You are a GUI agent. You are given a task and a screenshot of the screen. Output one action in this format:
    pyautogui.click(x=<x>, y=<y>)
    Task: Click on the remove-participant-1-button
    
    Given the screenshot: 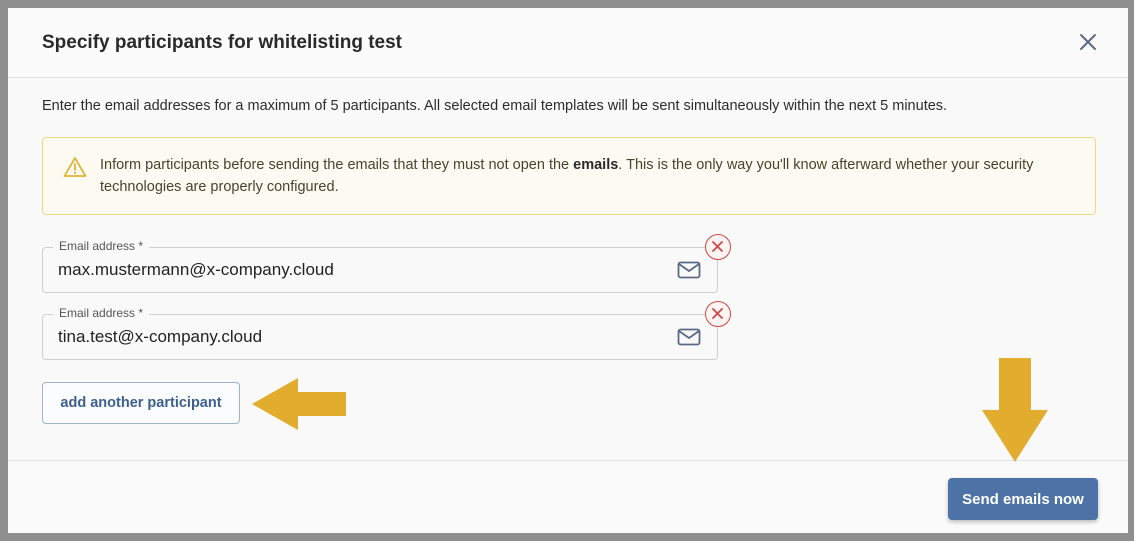 What is the action you would take?
    pyautogui.click(x=718, y=247)
    